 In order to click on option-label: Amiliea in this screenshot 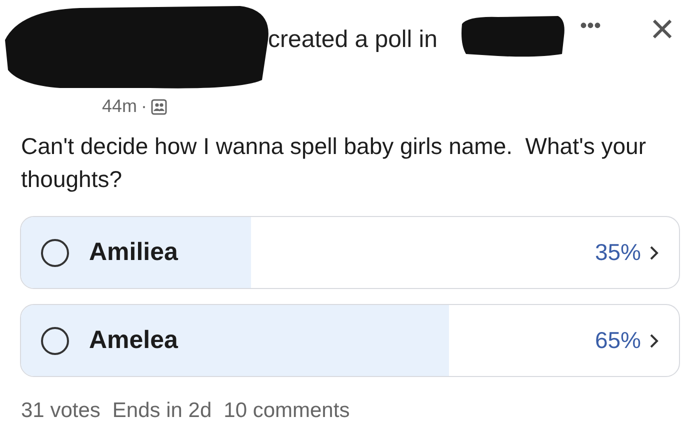, I will do `click(133, 252)`.